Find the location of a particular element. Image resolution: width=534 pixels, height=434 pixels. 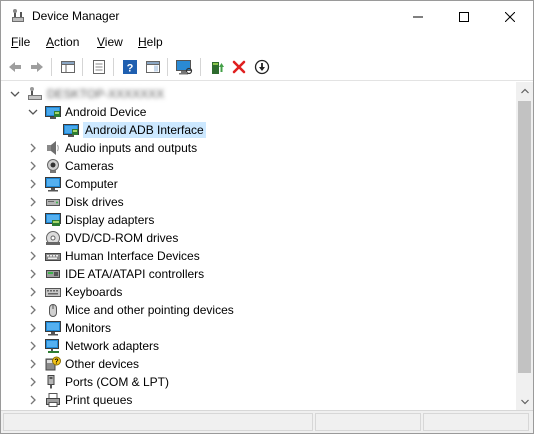

forward-arrow-icon is located at coordinates (37, 67).